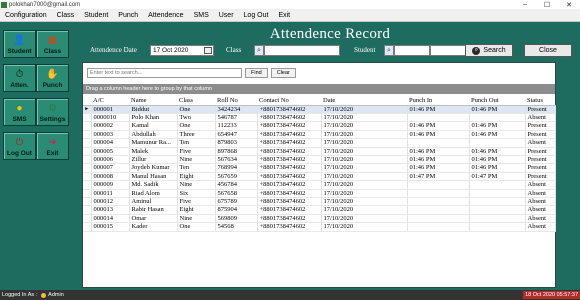 This screenshot has height=300, width=580. Describe the element at coordinates (196, 177) in the screenshot. I see `table-cell: Eight` at that location.